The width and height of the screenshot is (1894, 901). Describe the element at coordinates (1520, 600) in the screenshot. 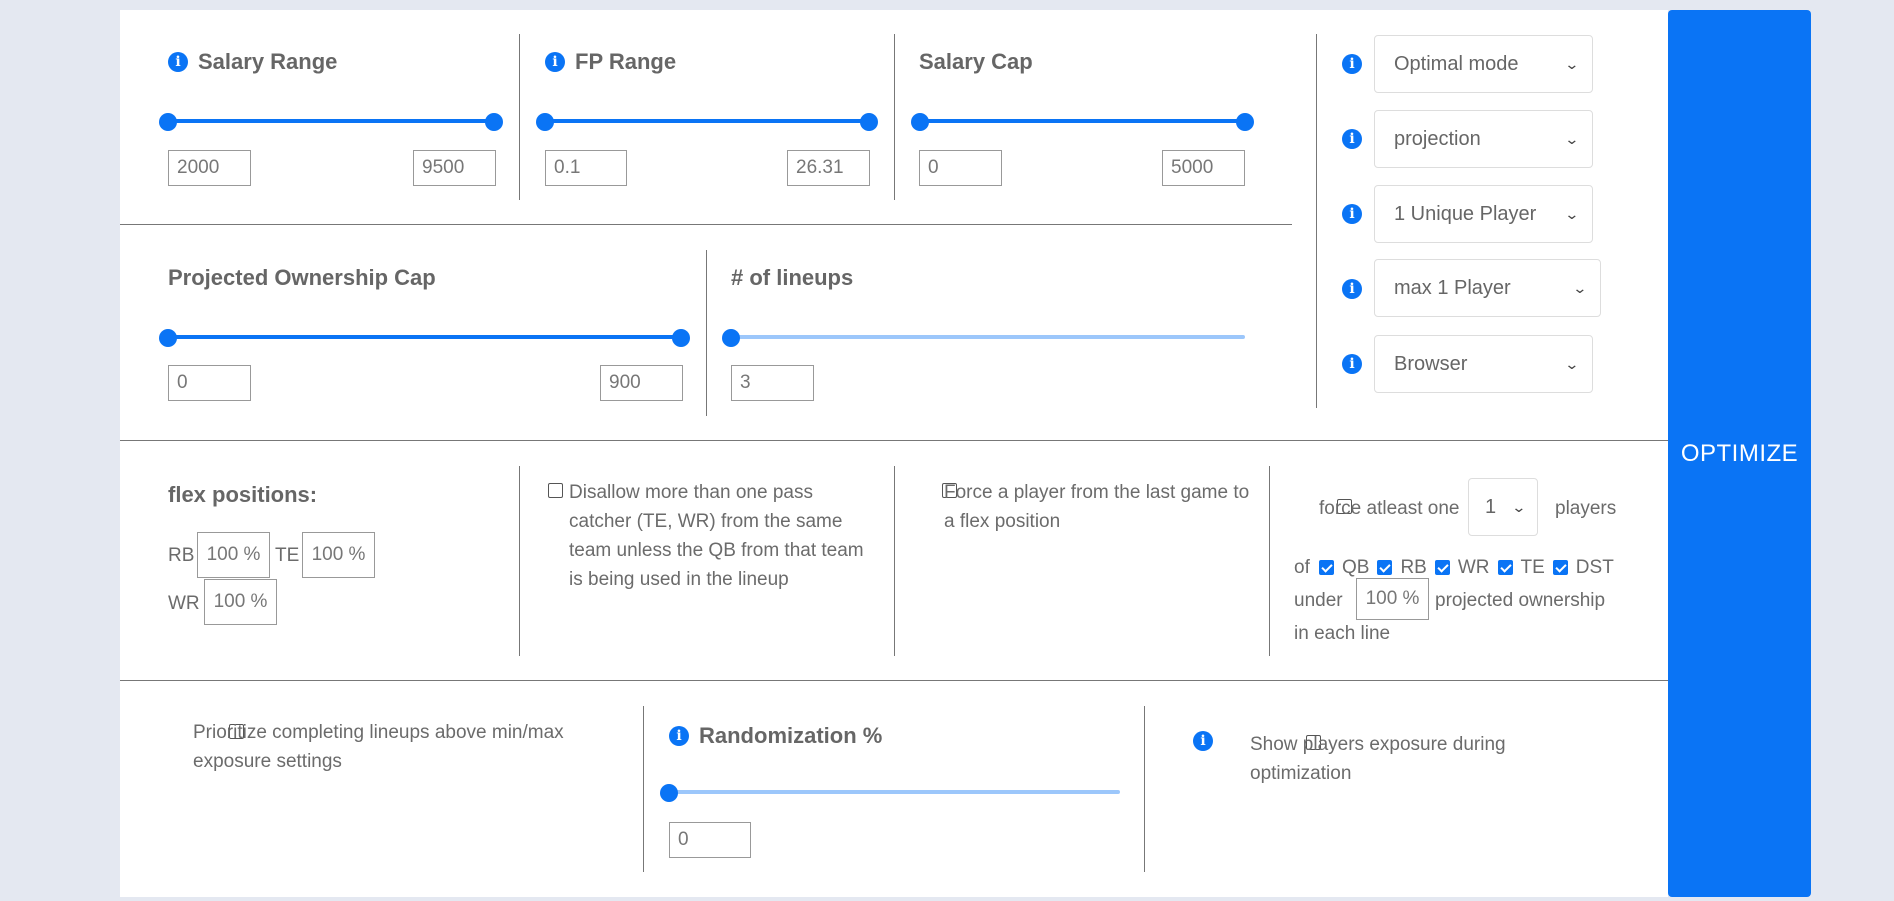

I see `projected-ownership-label: projected ownership` at that location.